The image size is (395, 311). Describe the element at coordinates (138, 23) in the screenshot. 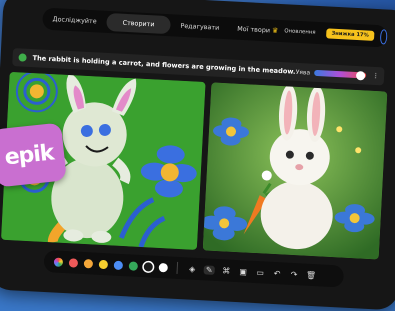

I see `nav-create: Створити` at that location.